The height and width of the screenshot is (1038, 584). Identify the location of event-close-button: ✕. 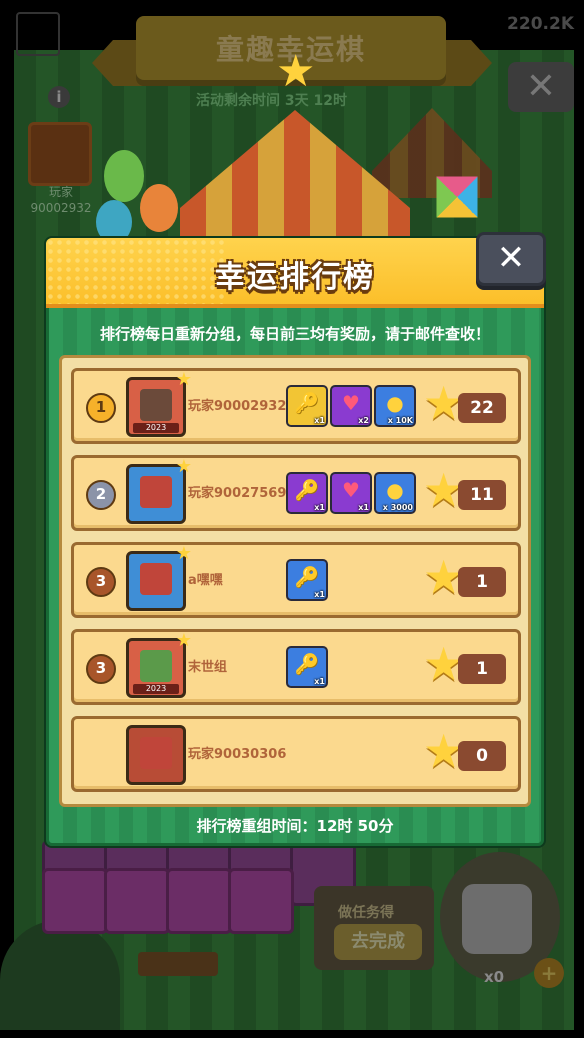
(541, 87).